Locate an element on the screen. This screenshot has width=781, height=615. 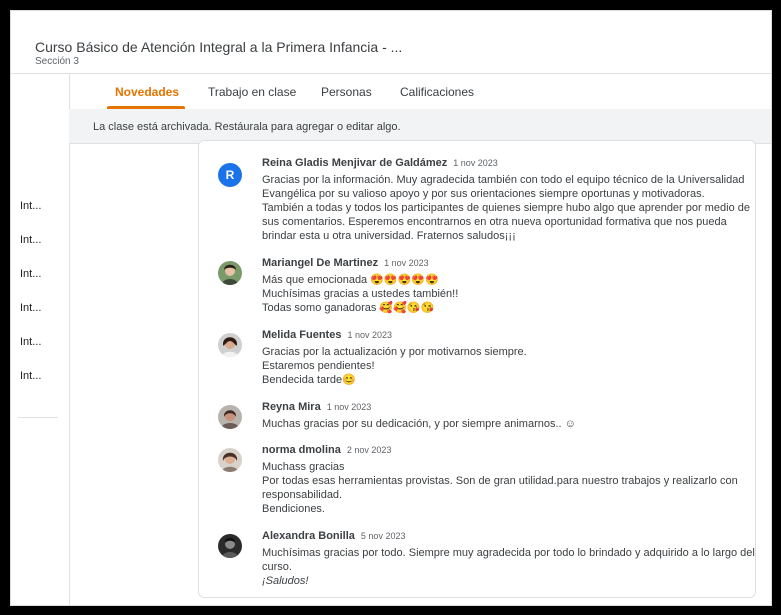
comment-date: 2 nov 2023 is located at coordinates (369, 450).